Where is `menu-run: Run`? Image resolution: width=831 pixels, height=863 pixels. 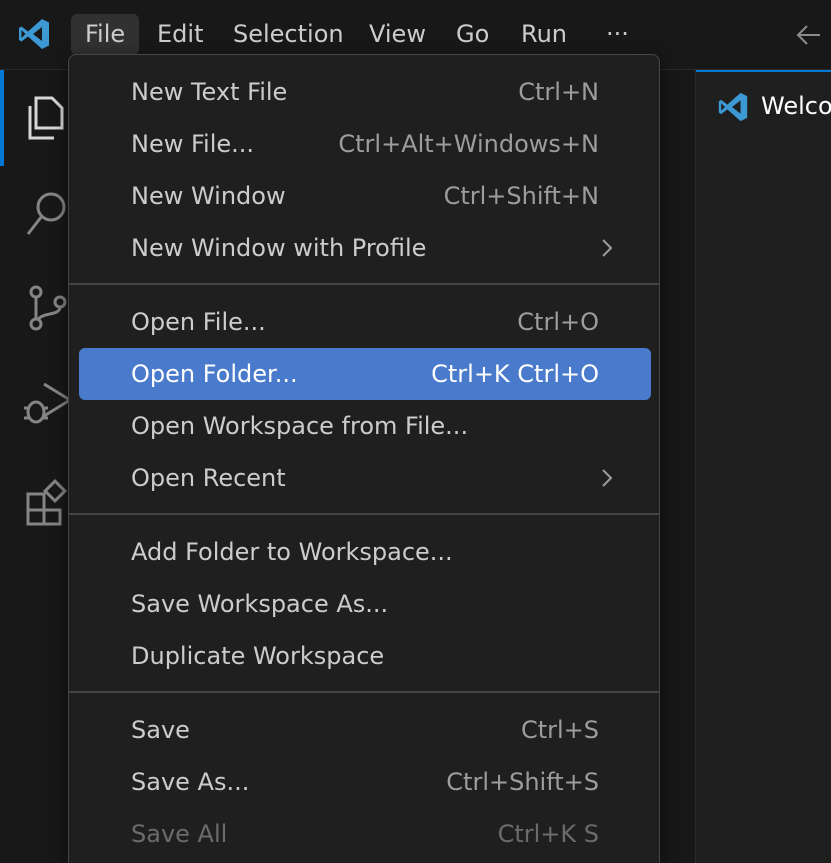
menu-run: Run is located at coordinates (544, 34).